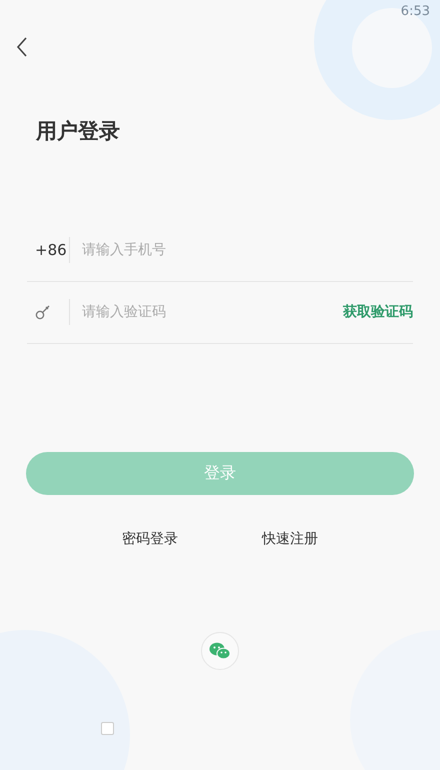  What do you see at coordinates (48, 250) in the screenshot?
I see `country-code: +86` at bounding box center [48, 250].